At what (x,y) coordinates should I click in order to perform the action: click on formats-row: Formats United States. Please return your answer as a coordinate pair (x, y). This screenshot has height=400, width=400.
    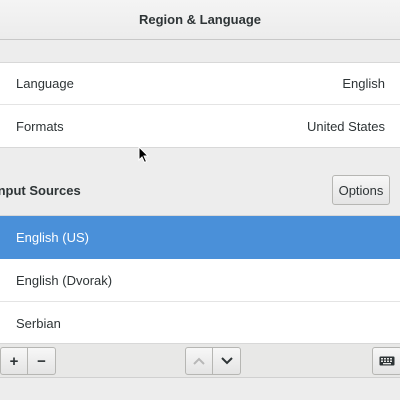
    Looking at the image, I should click on (200, 126).